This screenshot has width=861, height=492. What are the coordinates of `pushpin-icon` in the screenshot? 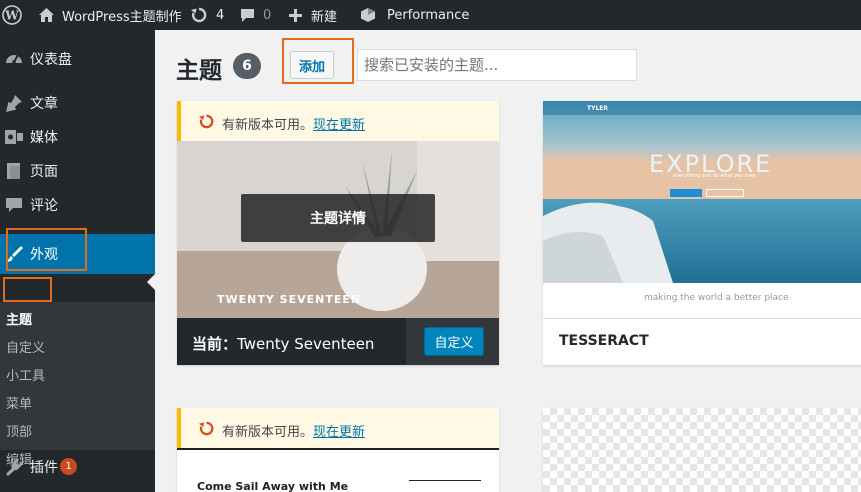 It's located at (14, 103).